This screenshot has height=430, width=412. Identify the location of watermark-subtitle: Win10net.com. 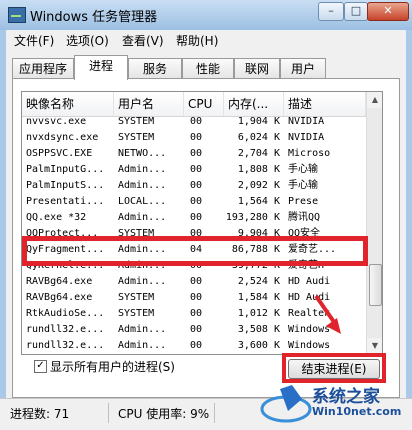
(357, 411).